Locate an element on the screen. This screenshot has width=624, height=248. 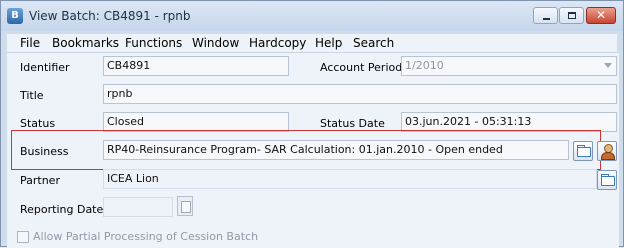
menu-file: File is located at coordinates (30, 43).